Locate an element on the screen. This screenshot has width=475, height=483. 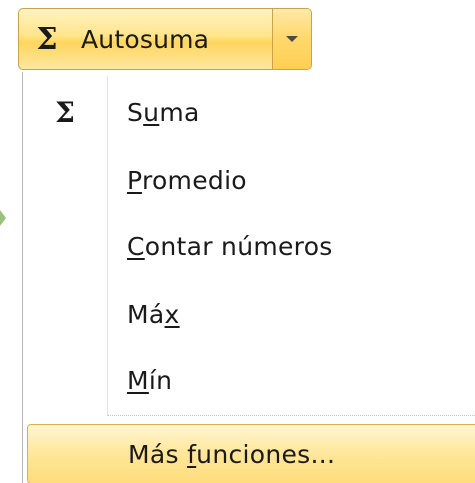
menu-item-min: Mín is located at coordinates (249, 380).